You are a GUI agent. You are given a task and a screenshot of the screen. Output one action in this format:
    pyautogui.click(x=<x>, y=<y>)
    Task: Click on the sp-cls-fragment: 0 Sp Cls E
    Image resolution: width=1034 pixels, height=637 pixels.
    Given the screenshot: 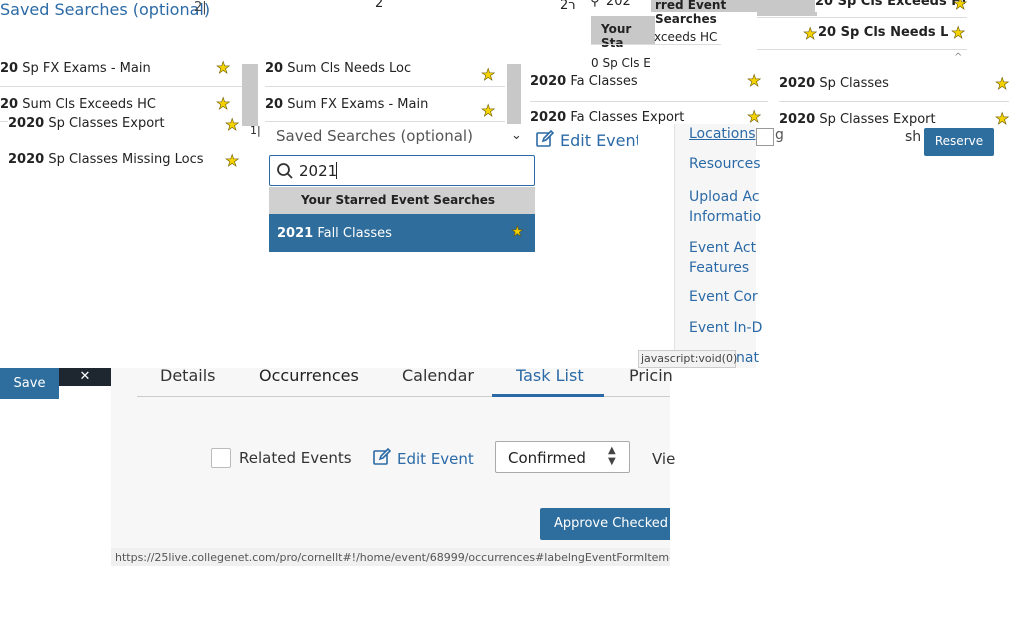 What is the action you would take?
    pyautogui.click(x=621, y=63)
    